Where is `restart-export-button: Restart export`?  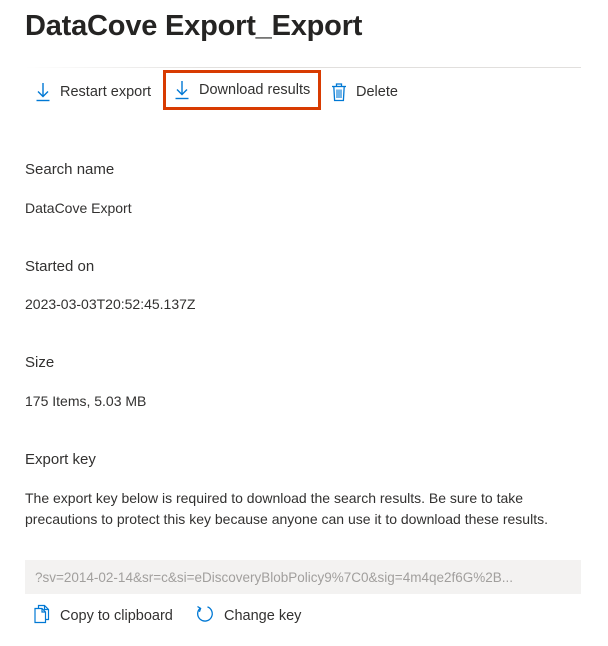 restart-export-button: Restart export is located at coordinates (93, 92).